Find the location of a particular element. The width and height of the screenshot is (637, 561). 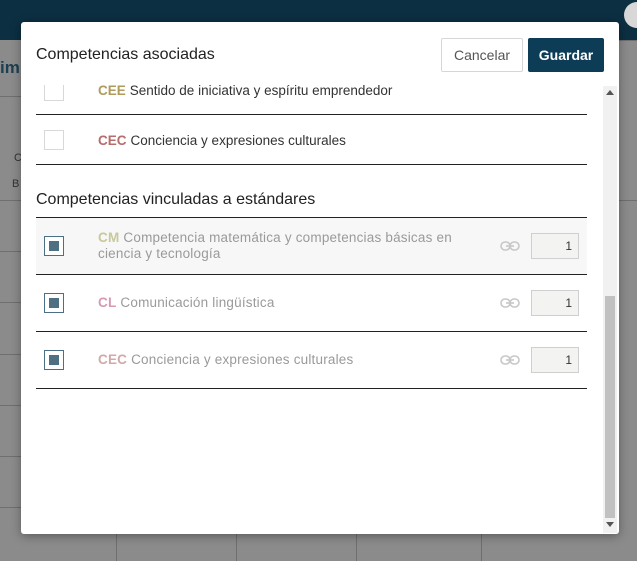

save-button: Guardar is located at coordinates (566, 55).